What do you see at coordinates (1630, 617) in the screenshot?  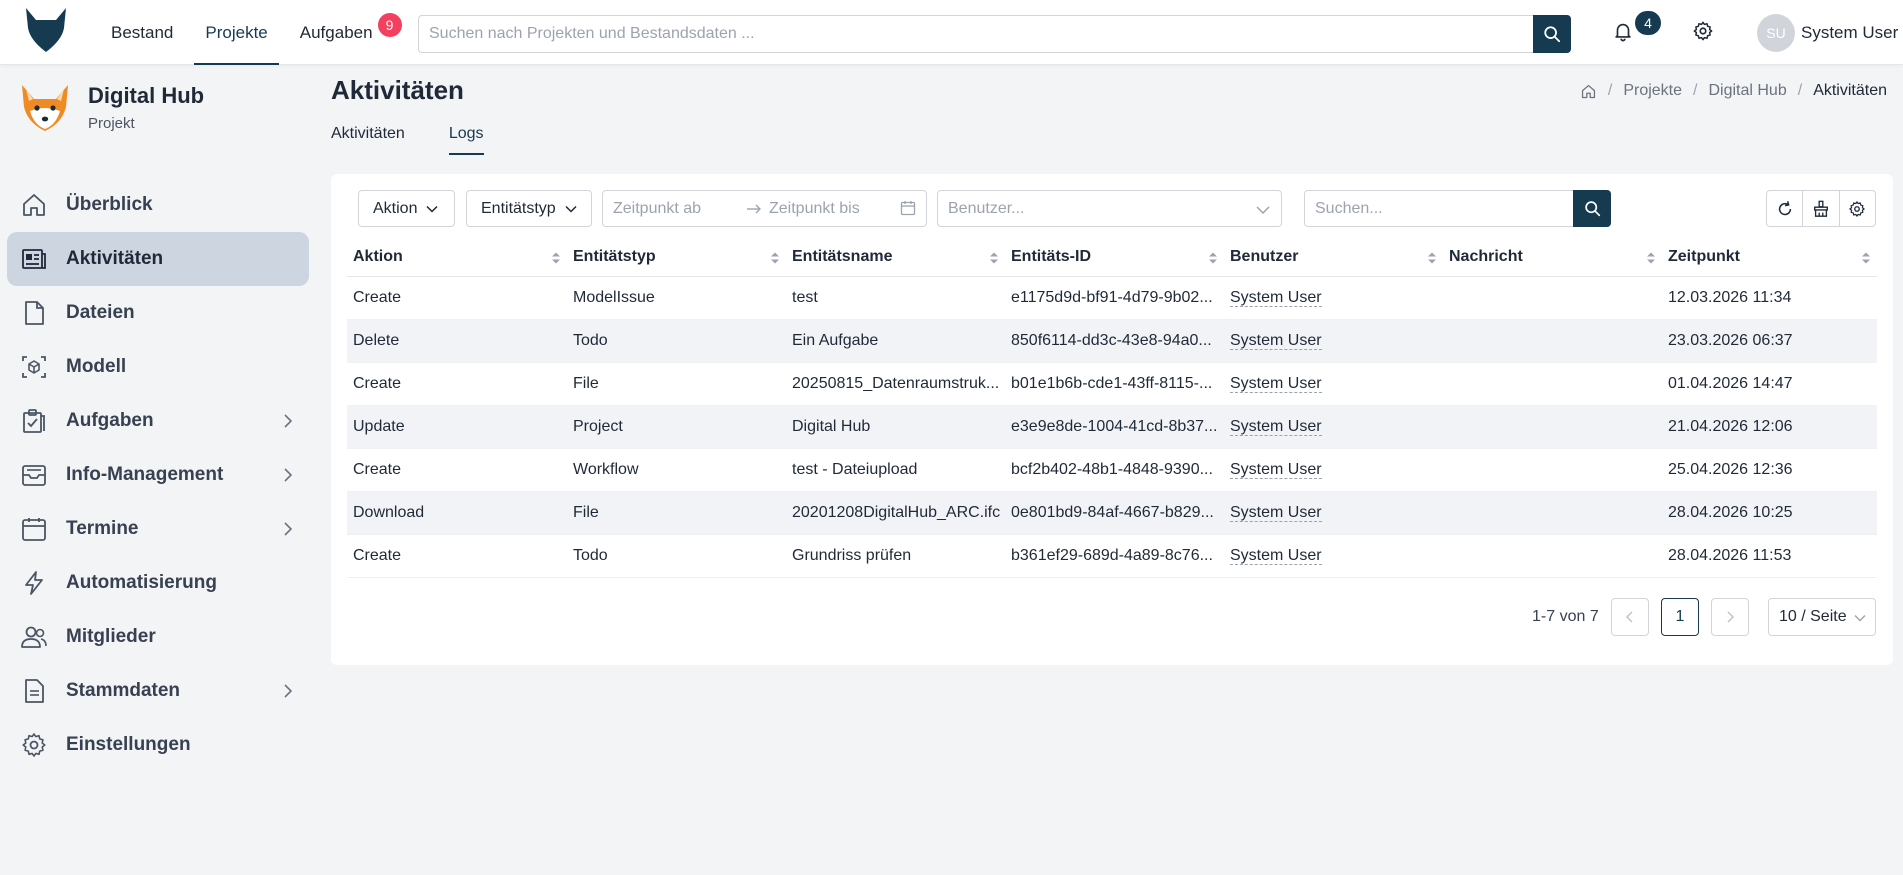 I see `pagination-prev-button` at bounding box center [1630, 617].